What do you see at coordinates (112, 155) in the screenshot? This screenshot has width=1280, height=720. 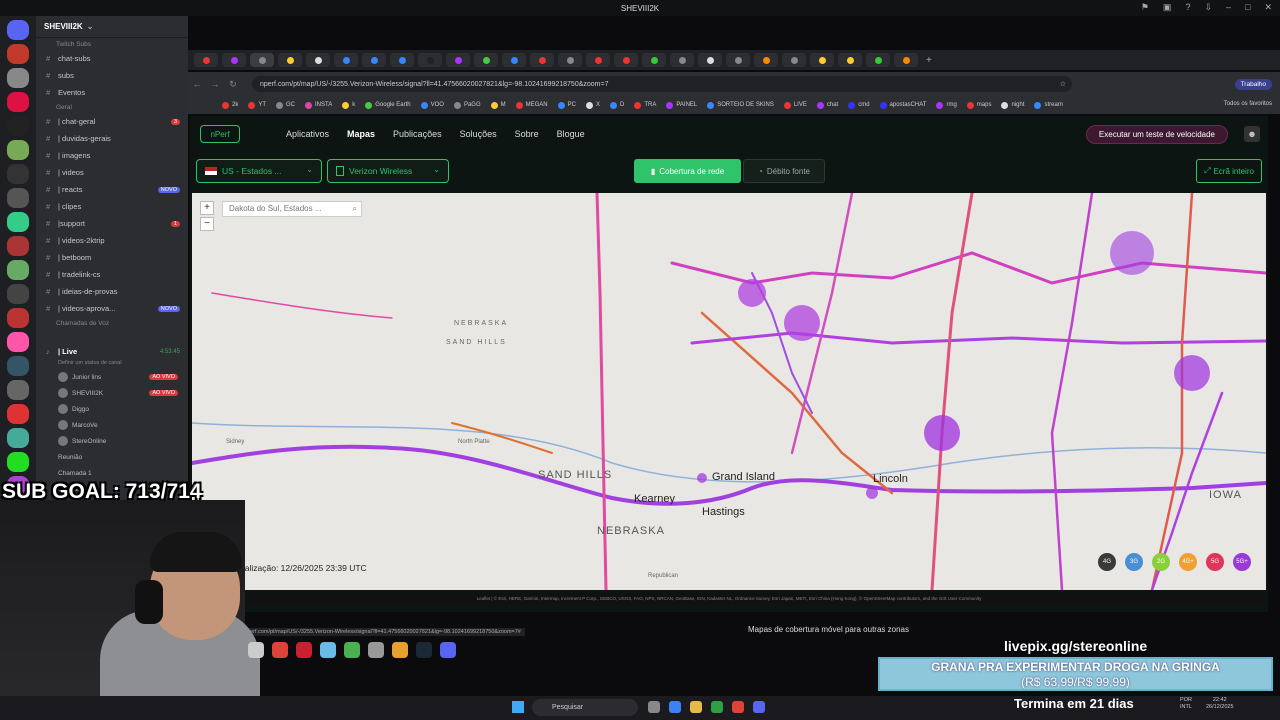 I see `channel-item: # | imagens` at bounding box center [112, 155].